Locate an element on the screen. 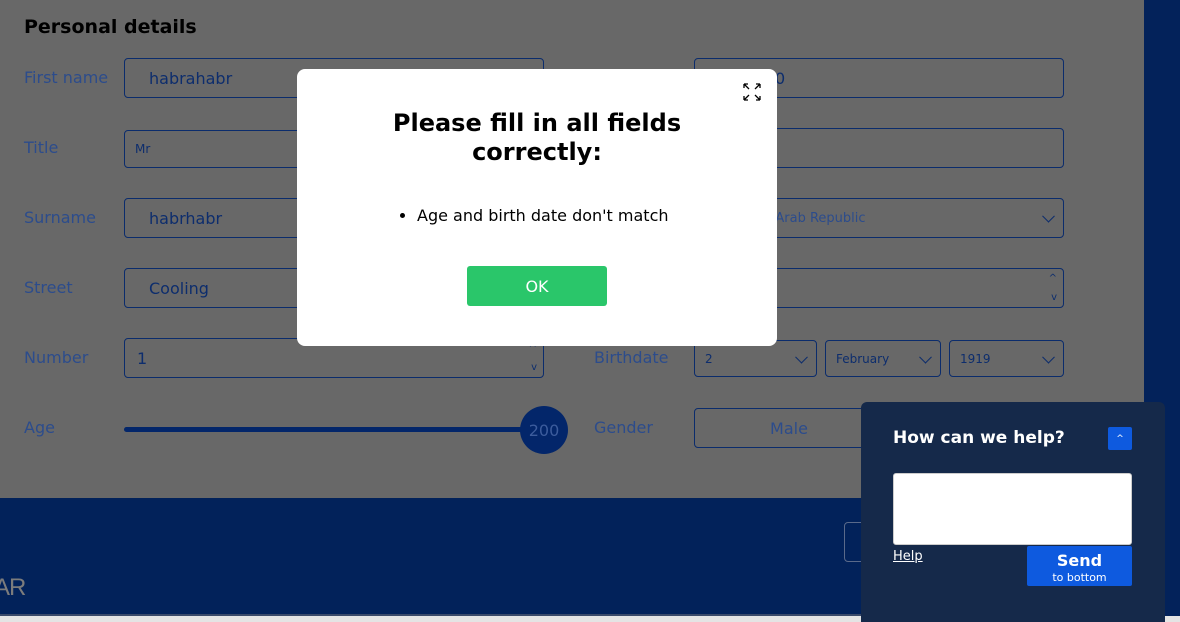 This screenshot has width=1180, height=622. help-chat-widget: How can we help? ^ Help Send to bottom is located at coordinates (1013, 512).